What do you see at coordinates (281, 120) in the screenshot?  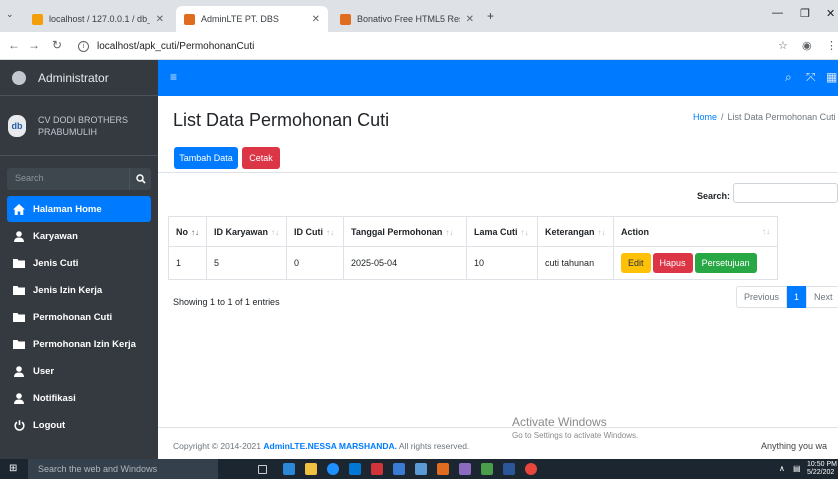 I see `page-title: List Data Permohonan Cuti` at bounding box center [281, 120].